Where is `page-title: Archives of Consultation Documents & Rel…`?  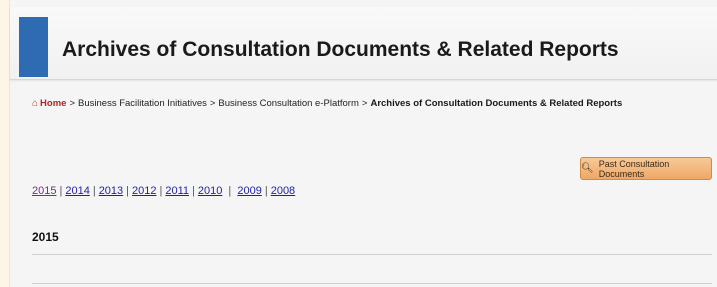 page-title: Archives of Consultation Documents & Rel… is located at coordinates (340, 49).